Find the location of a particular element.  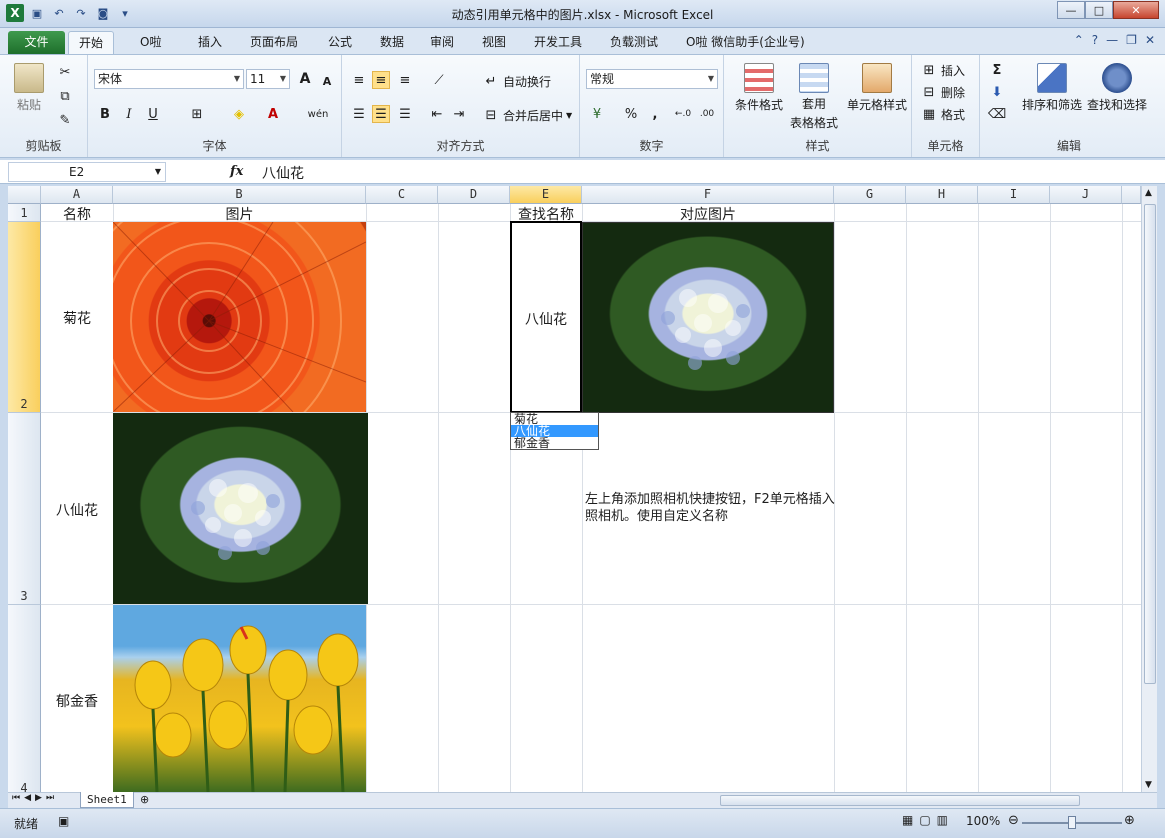

orientation-icon: ⟋ is located at coordinates (439, 80).